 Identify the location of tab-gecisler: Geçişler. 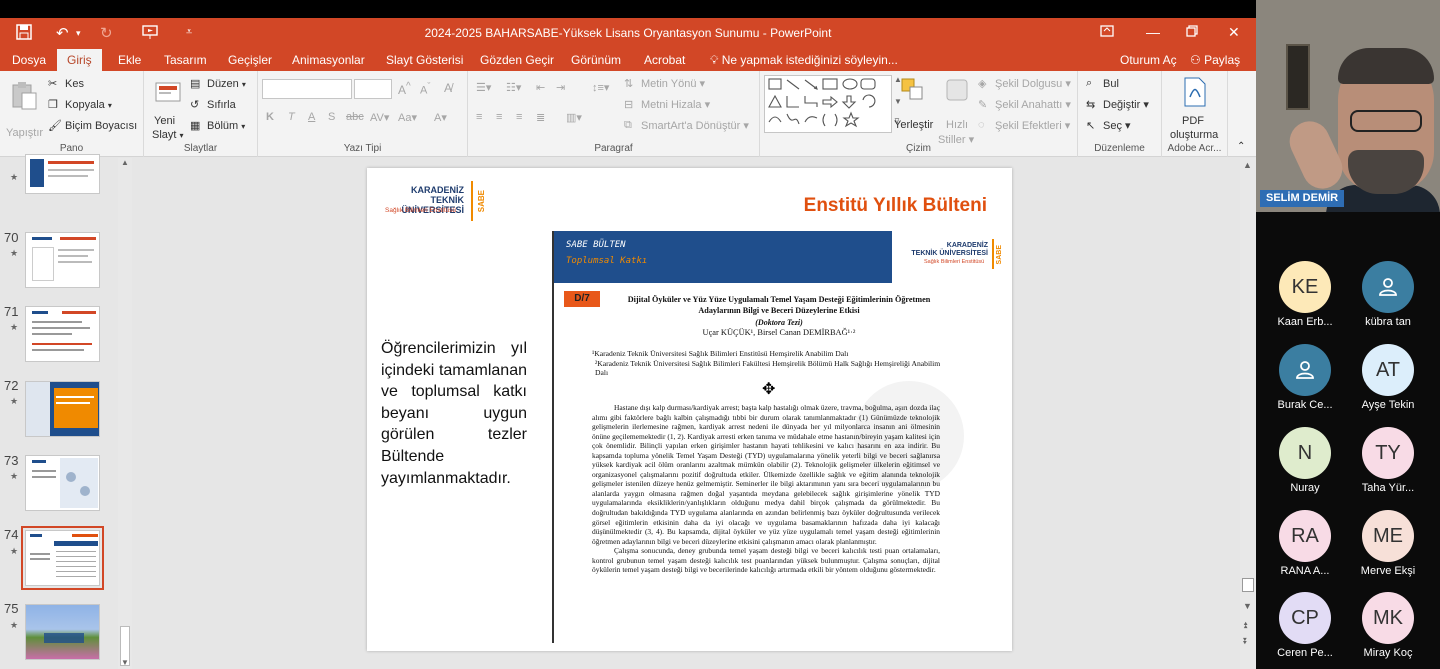
(250, 60).